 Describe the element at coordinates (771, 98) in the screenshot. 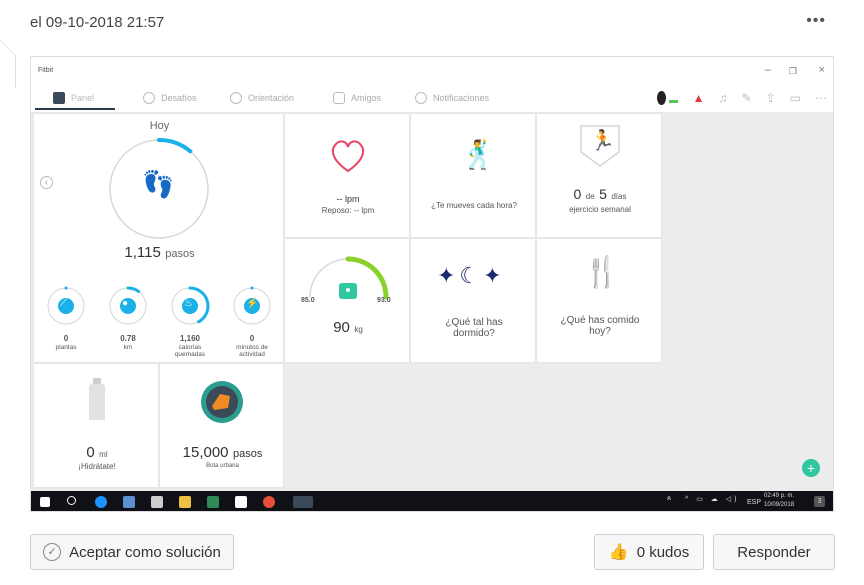

I see `share-icon: ⇪` at that location.